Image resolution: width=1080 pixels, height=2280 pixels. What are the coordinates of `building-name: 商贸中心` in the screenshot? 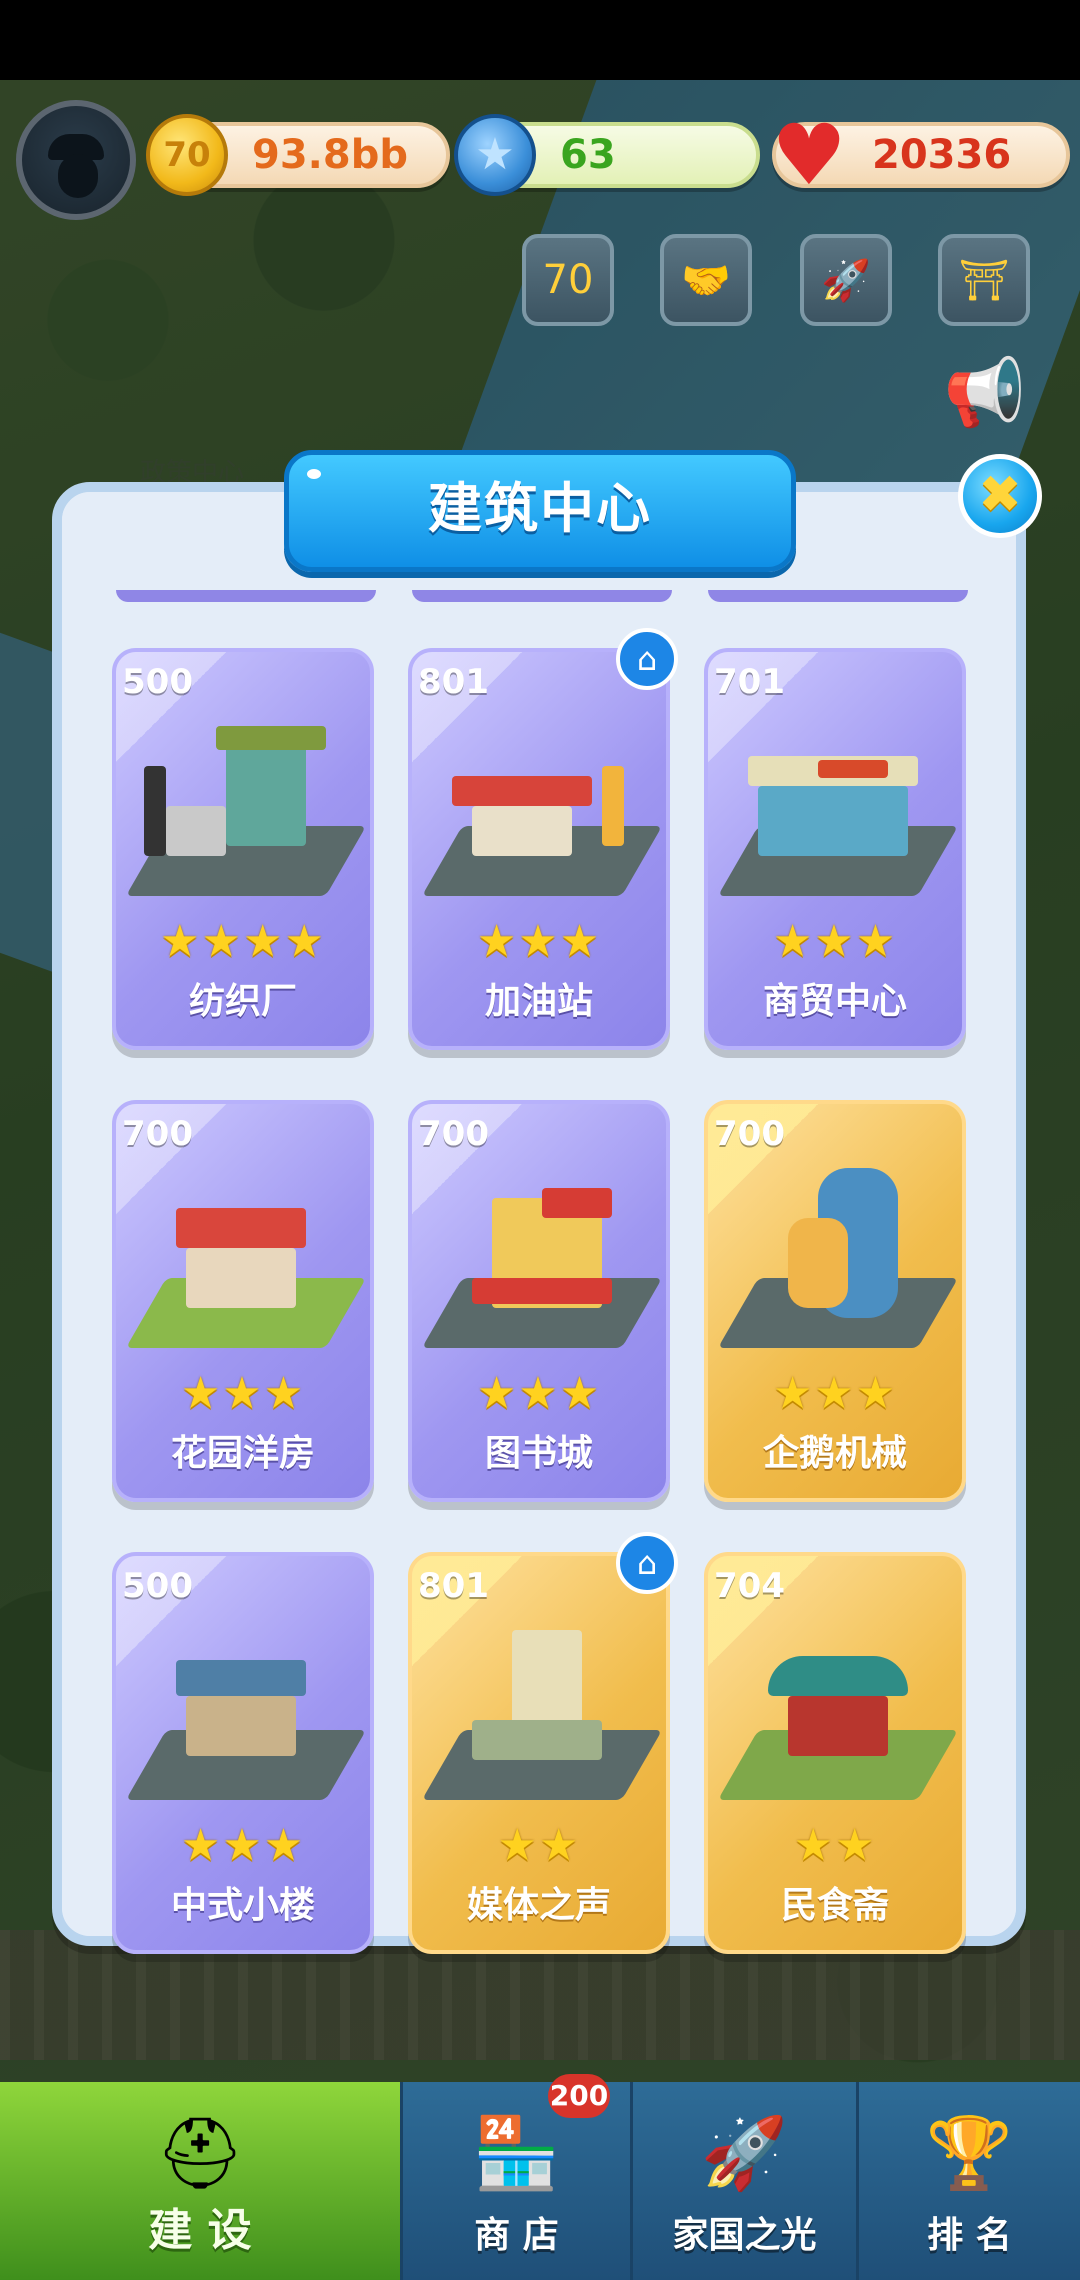 It's located at (834, 1001).